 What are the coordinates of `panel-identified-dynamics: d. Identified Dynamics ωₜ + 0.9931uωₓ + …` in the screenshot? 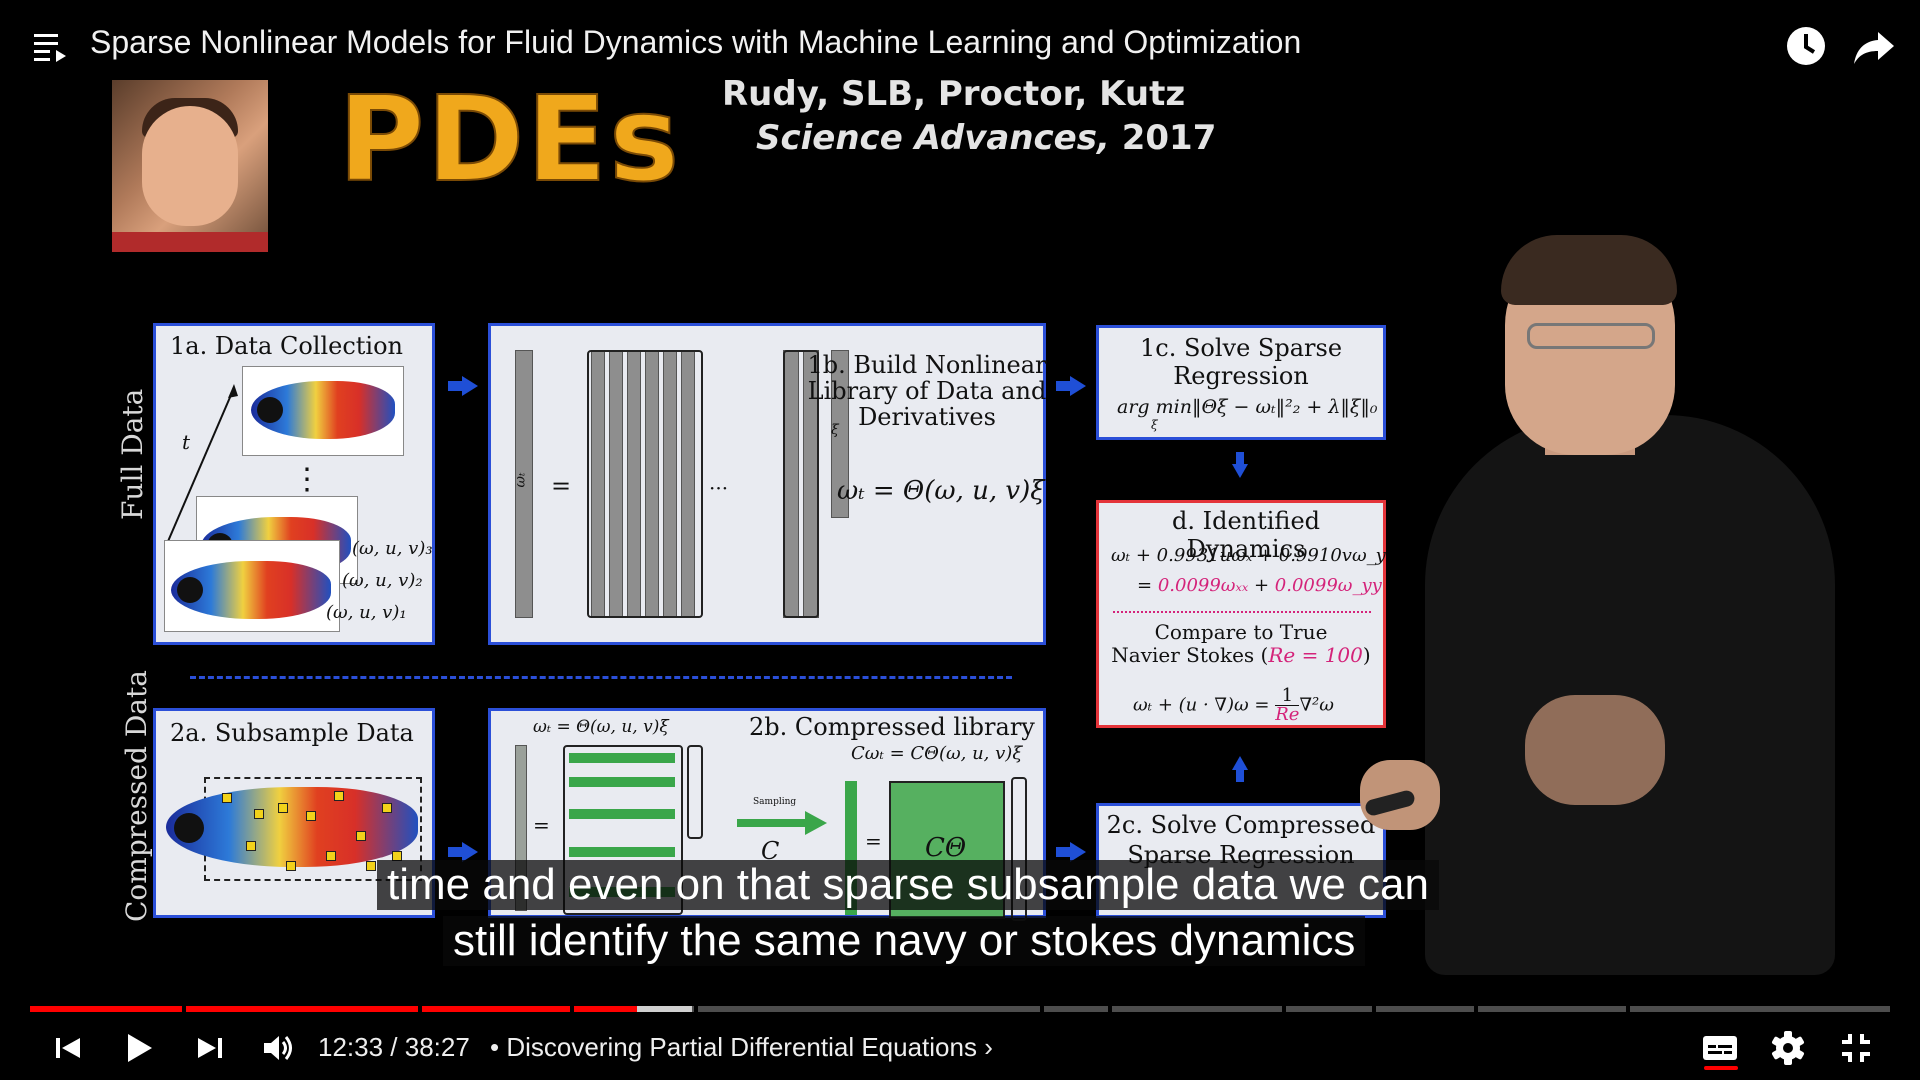 It's located at (1241, 614).